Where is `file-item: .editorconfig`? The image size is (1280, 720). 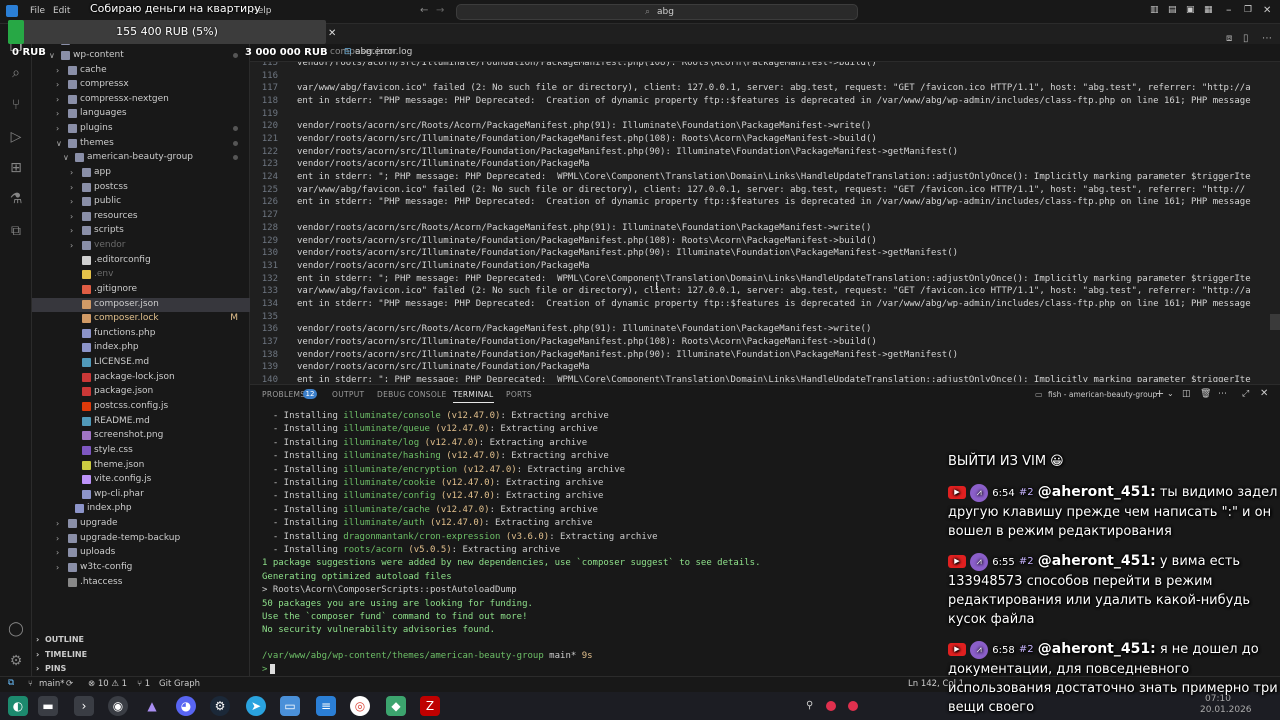 file-item: .editorconfig is located at coordinates (141, 261).